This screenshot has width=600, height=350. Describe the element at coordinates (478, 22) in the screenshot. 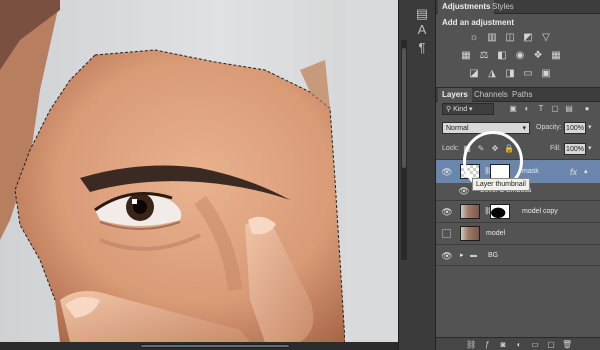

I see `adjustments-heading: Add an adjustment` at that location.